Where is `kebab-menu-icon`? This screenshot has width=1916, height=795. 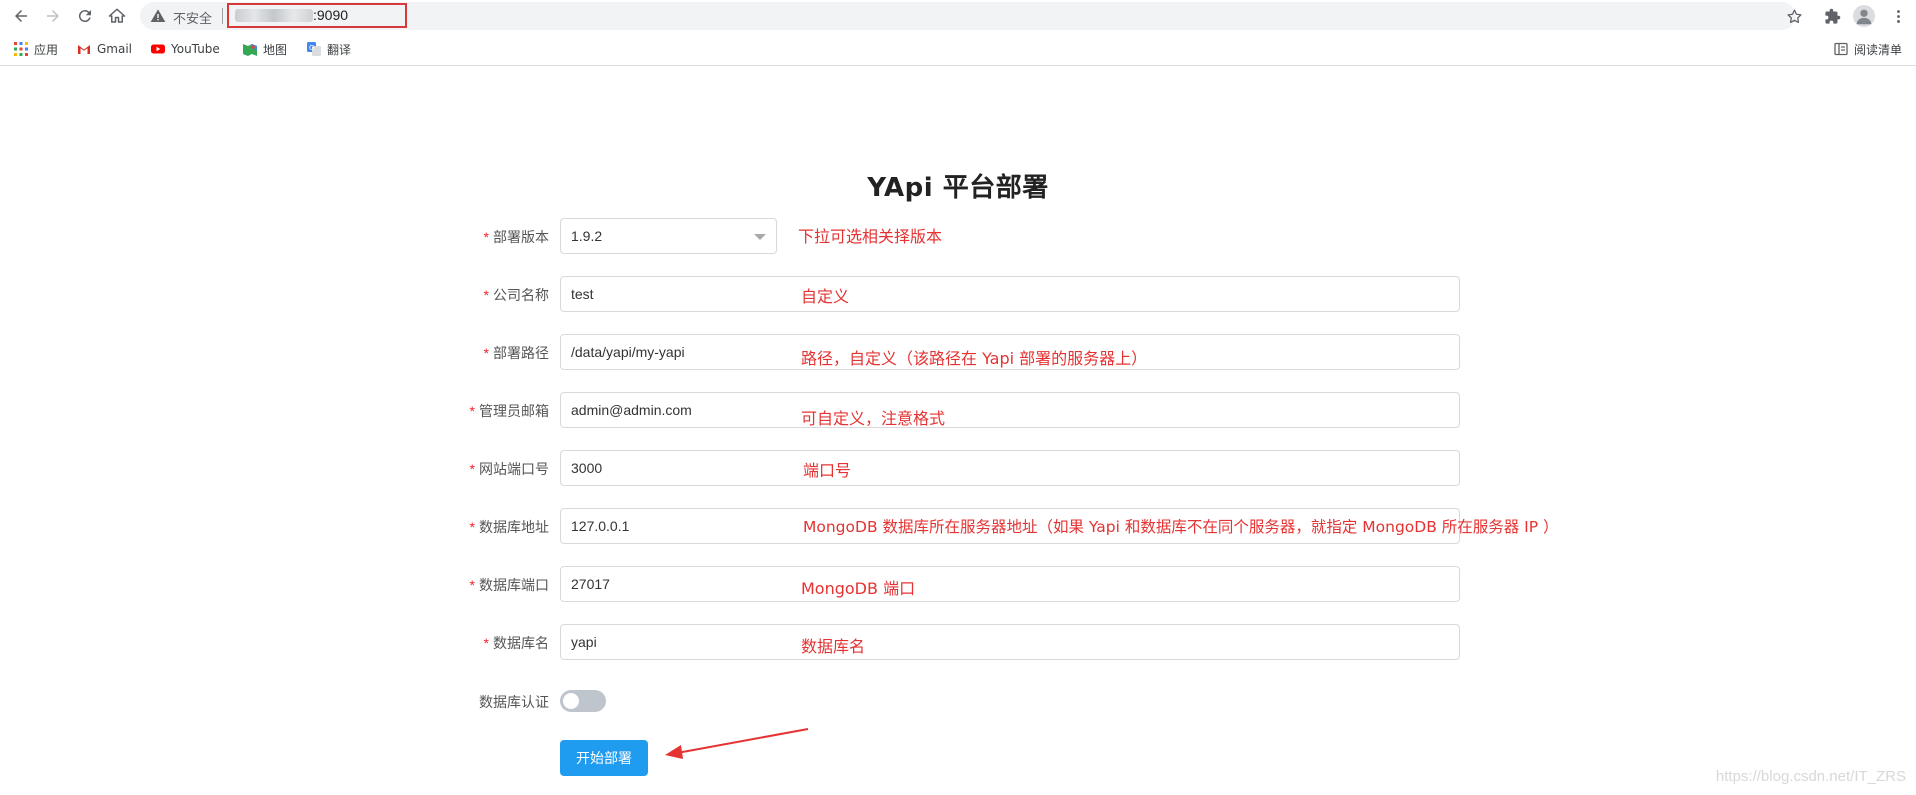
kebab-menu-icon is located at coordinates (1898, 16).